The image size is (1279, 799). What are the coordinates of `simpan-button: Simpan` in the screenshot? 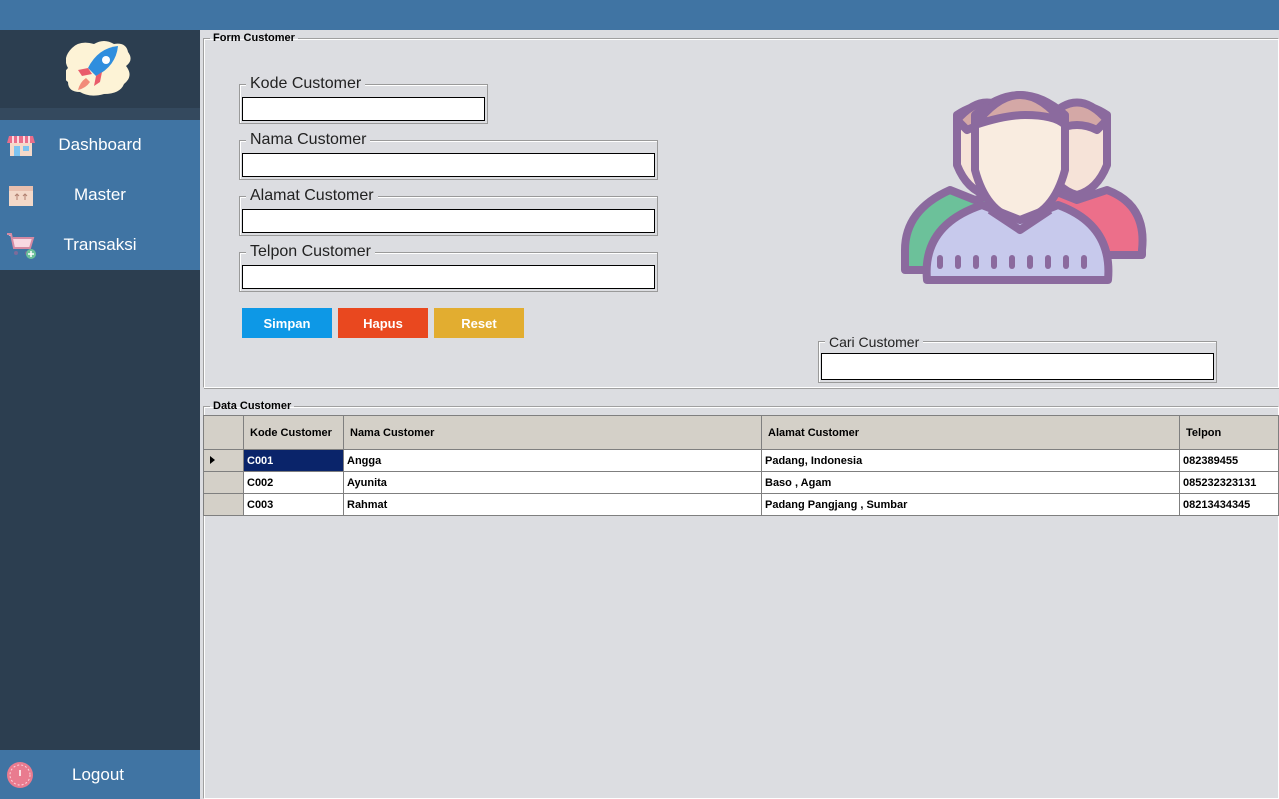 It's located at (287, 323).